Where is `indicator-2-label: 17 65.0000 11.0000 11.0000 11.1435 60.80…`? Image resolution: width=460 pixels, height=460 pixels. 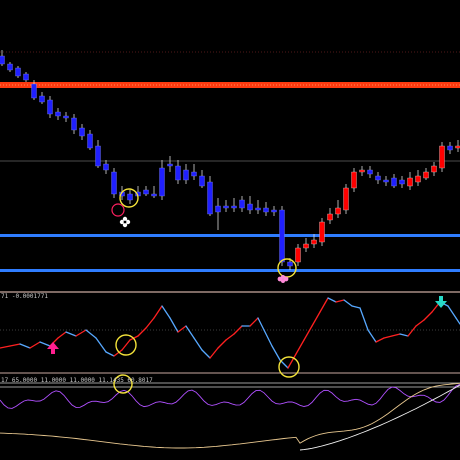 indicator-2-label: 17 65.0000 11.0000 11.0000 11.1435 60.80… is located at coordinates (77, 380).